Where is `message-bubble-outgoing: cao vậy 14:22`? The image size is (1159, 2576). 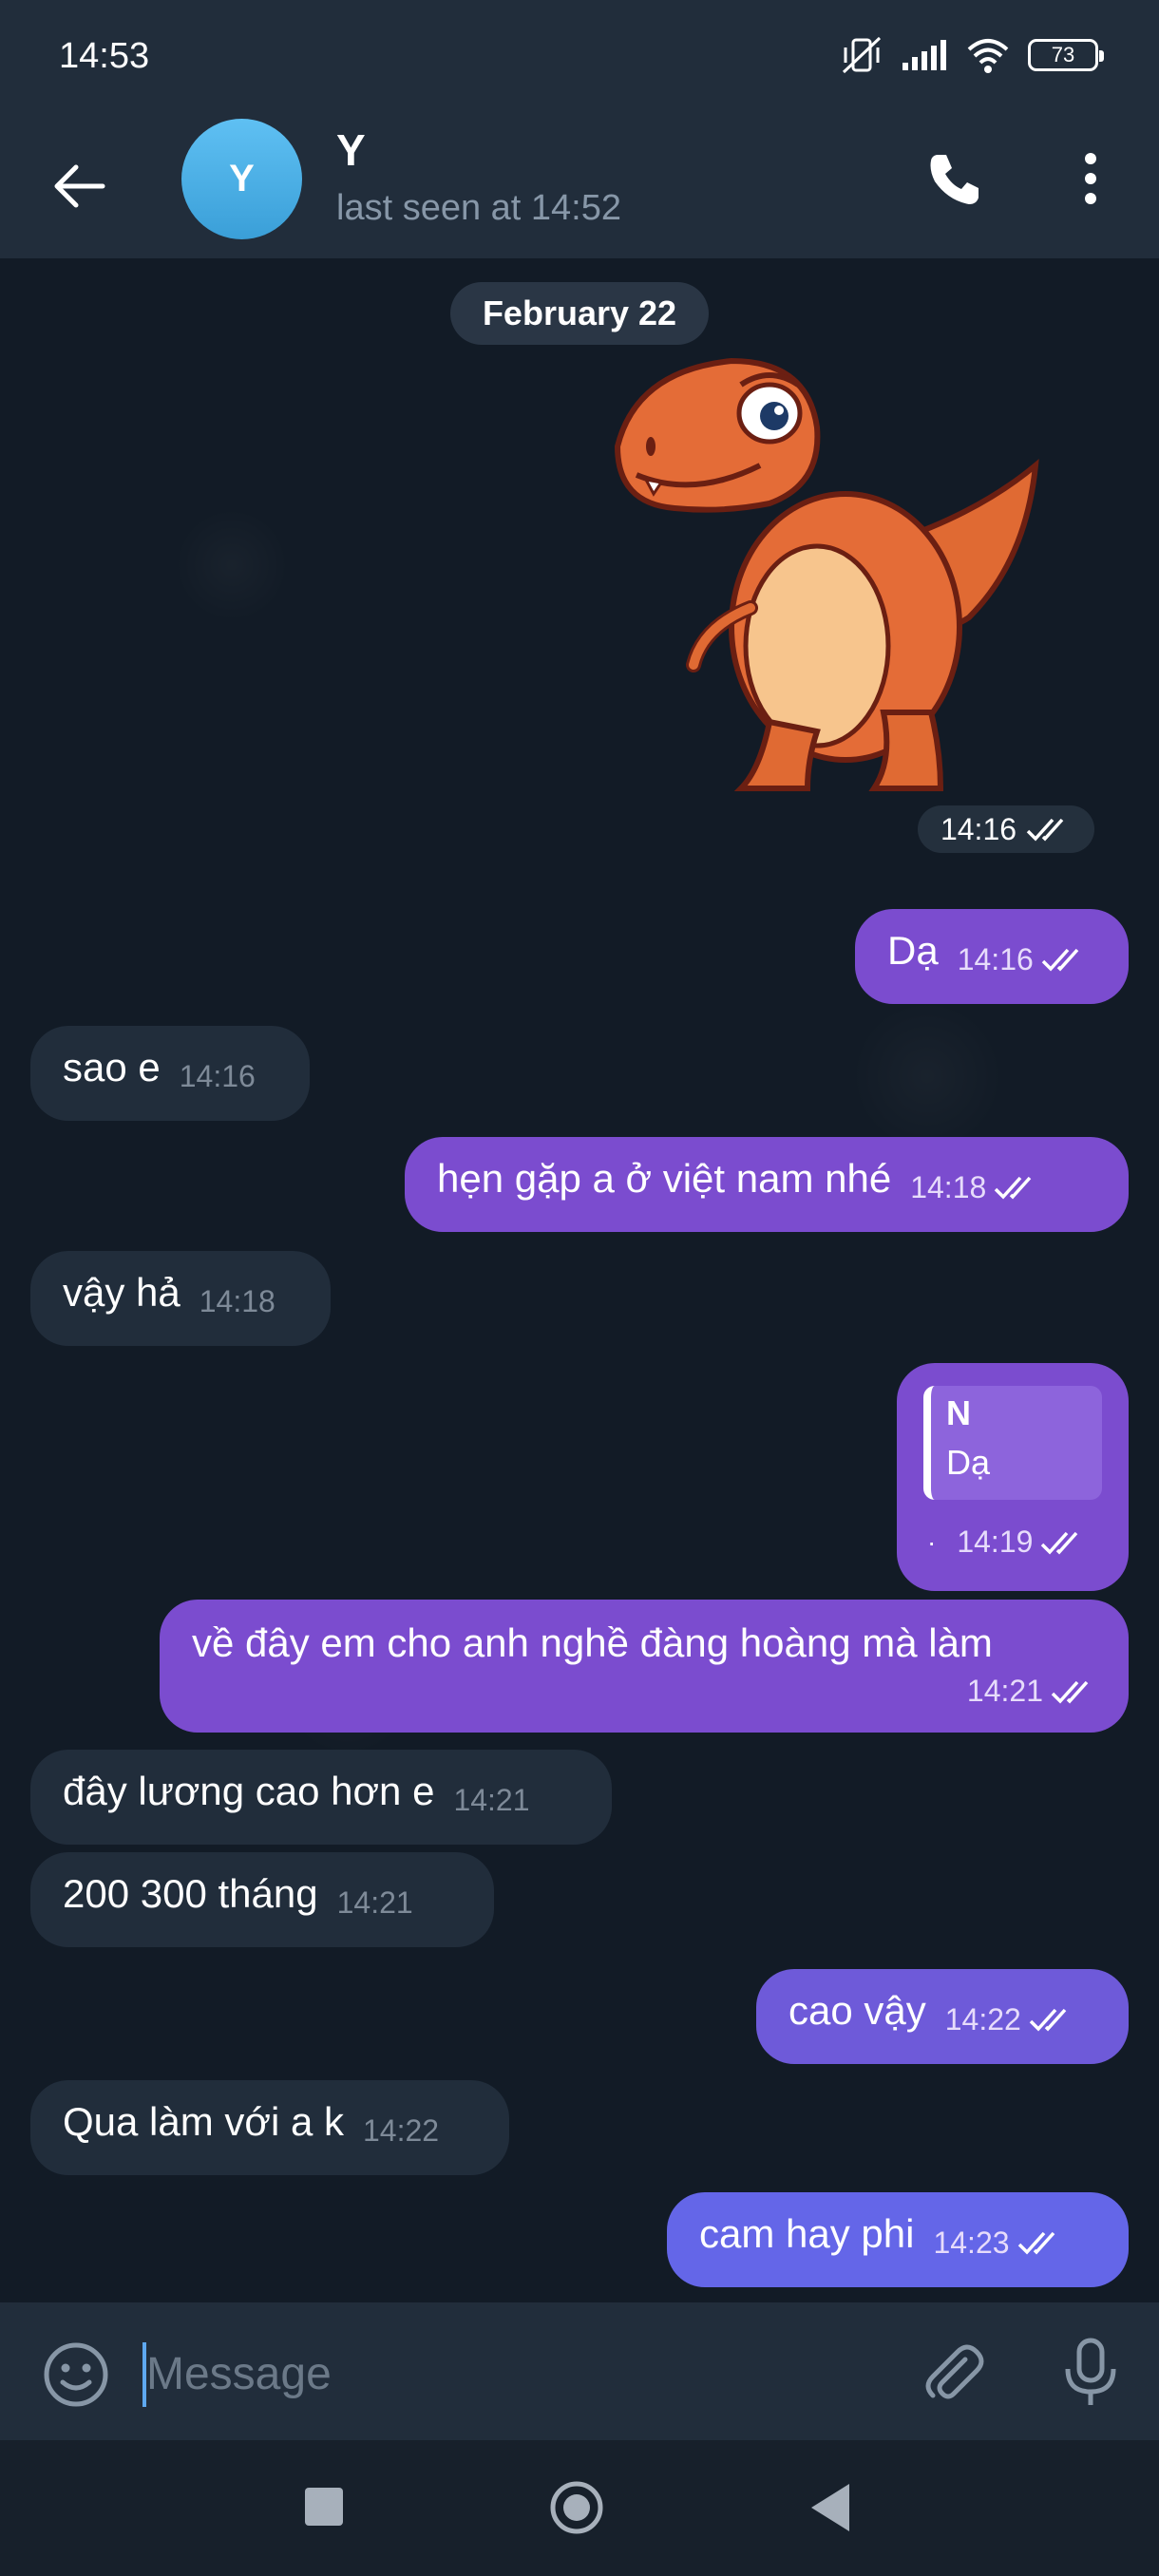 message-bubble-outgoing: cao vậy 14:22 is located at coordinates (942, 2016).